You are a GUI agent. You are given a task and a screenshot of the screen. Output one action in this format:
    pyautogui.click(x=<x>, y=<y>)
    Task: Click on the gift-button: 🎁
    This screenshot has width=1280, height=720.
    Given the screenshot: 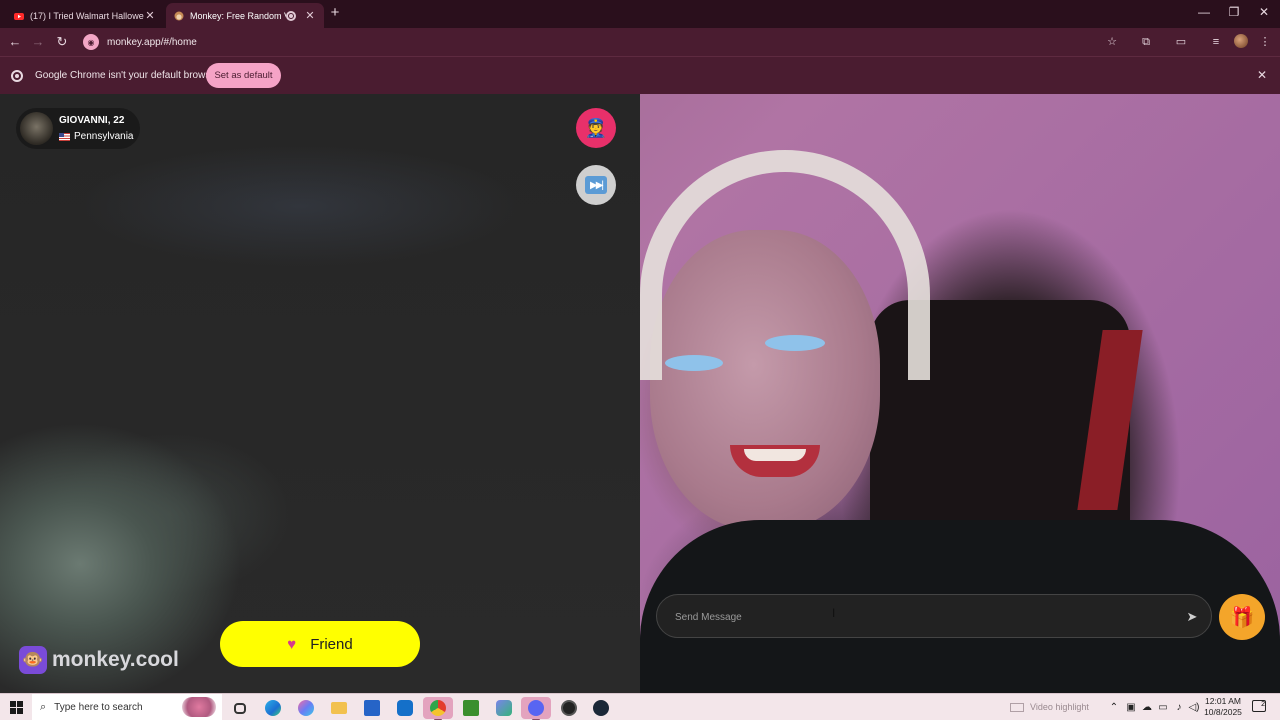 What is the action you would take?
    pyautogui.click(x=1242, y=617)
    